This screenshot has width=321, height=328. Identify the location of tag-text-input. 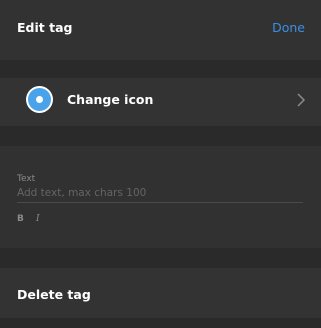
(160, 193).